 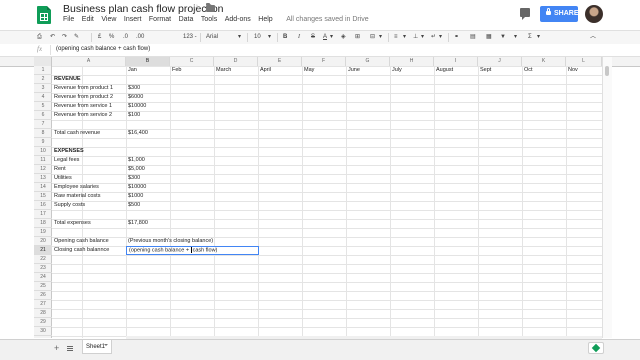 I want to click on column-header: F, so click(x=324, y=61).